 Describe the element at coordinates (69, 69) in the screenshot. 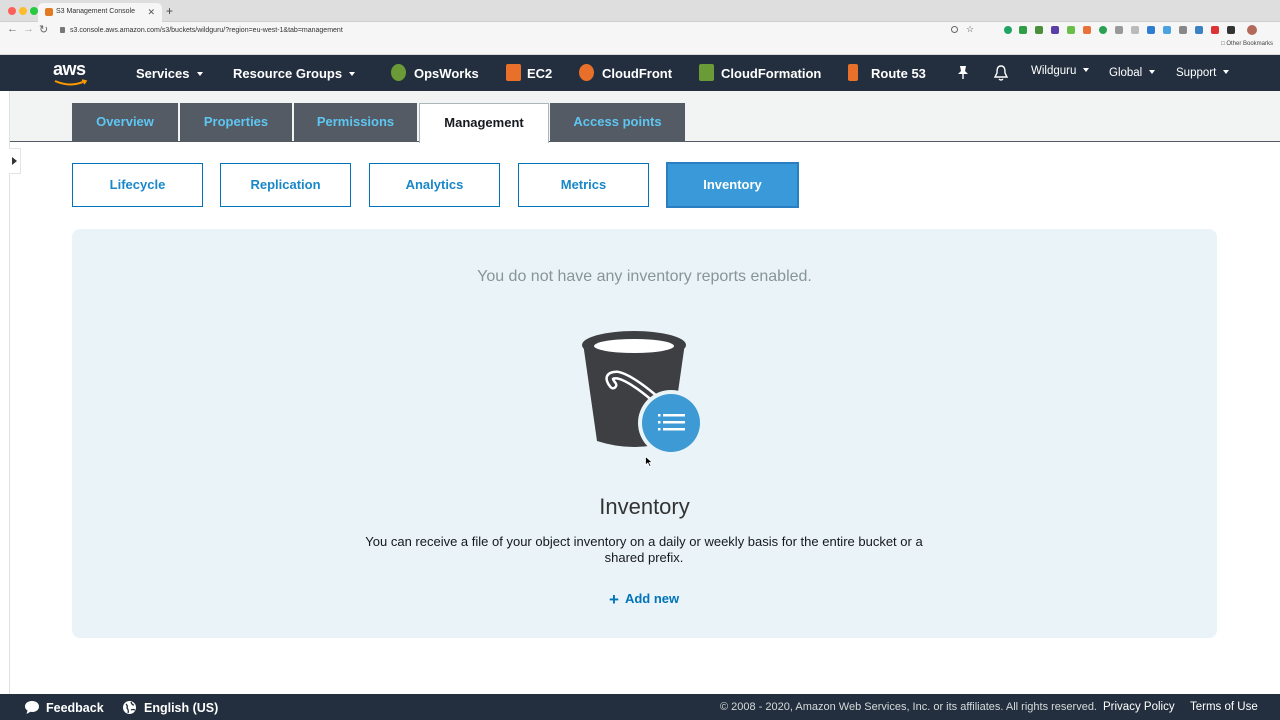

I see `aws-logo-text: aws` at that location.